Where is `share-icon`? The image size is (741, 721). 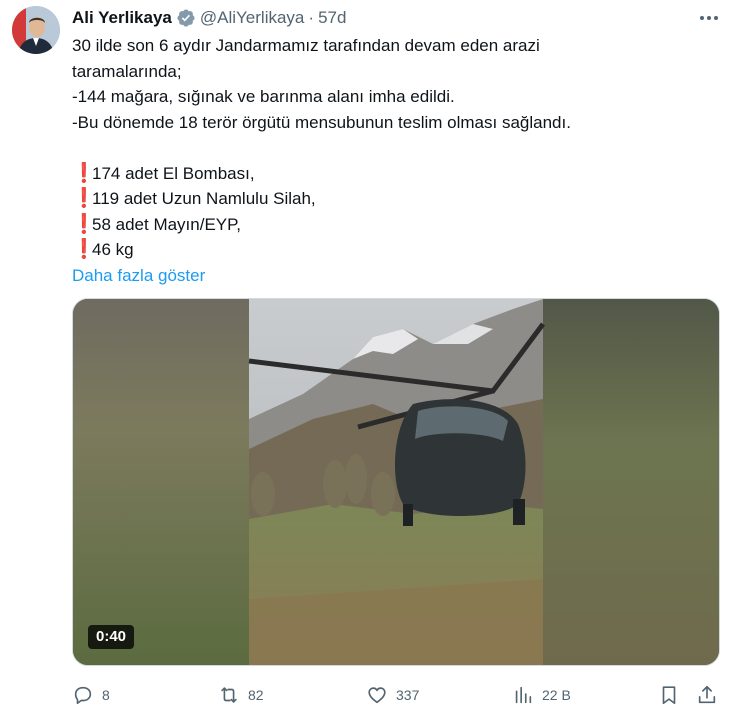
share-icon is located at coordinates (707, 694).